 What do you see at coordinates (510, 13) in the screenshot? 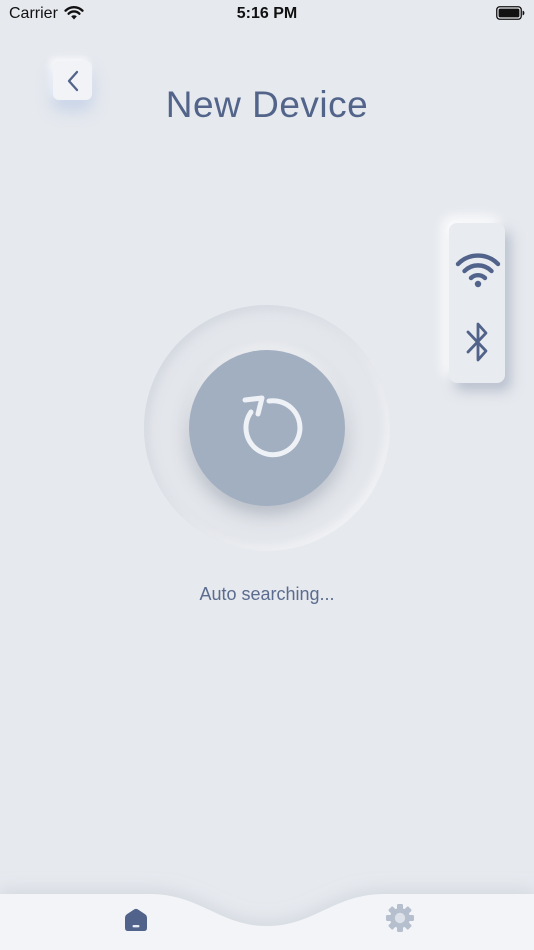
I see `battery-icon` at bounding box center [510, 13].